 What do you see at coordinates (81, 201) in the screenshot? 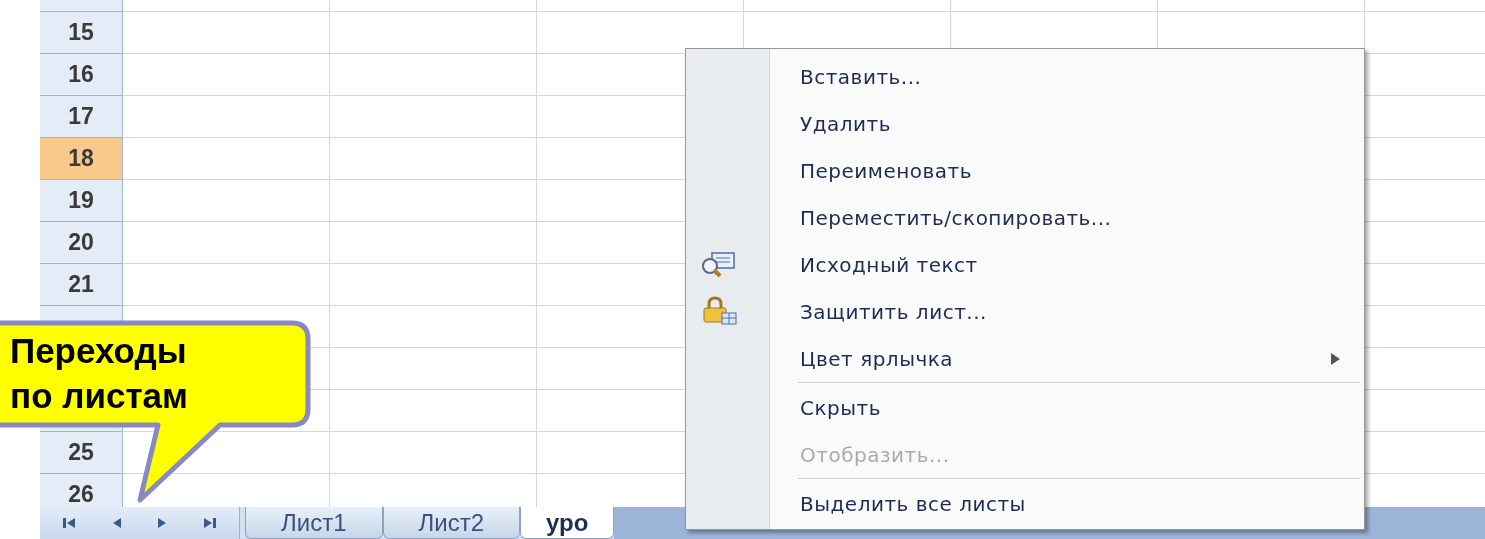
I see `row-header: 19` at bounding box center [81, 201].